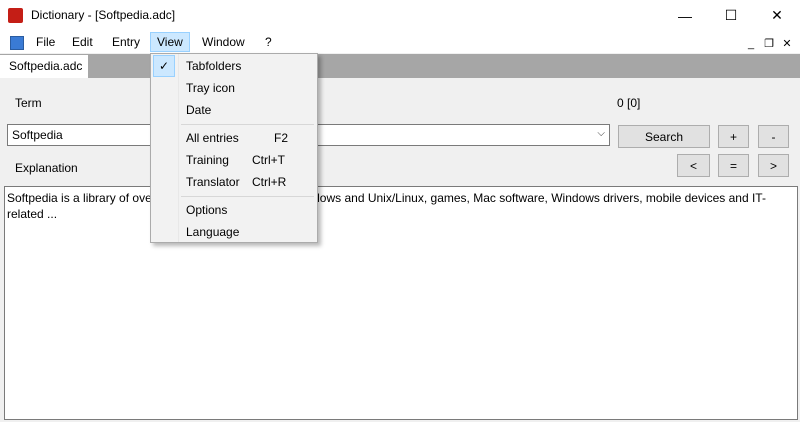 The width and height of the screenshot is (800, 422). Describe the element at coordinates (777, 15) in the screenshot. I see `close-button: ✕` at that location.